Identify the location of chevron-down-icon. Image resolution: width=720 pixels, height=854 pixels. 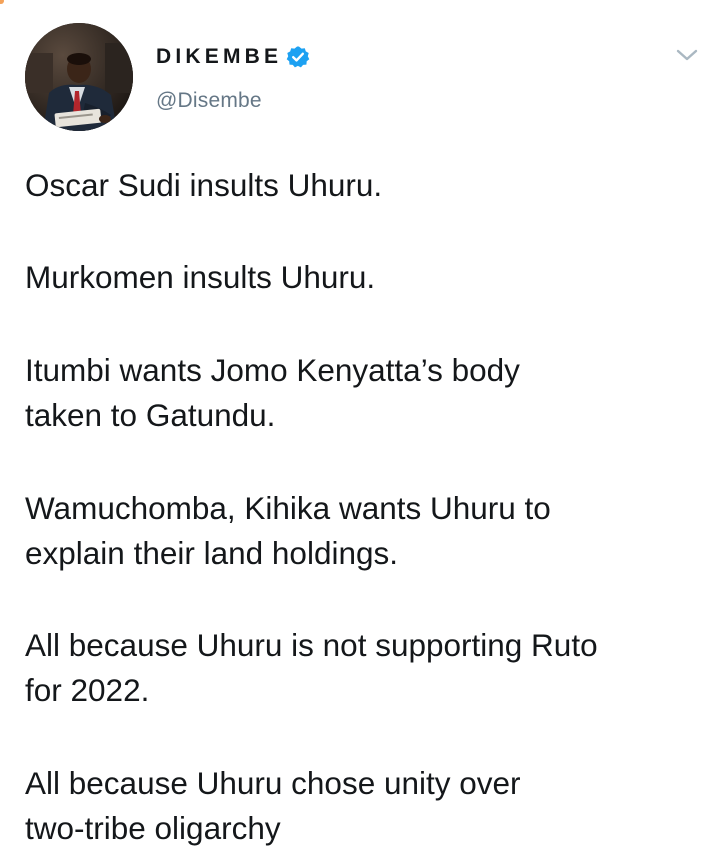
(687, 55).